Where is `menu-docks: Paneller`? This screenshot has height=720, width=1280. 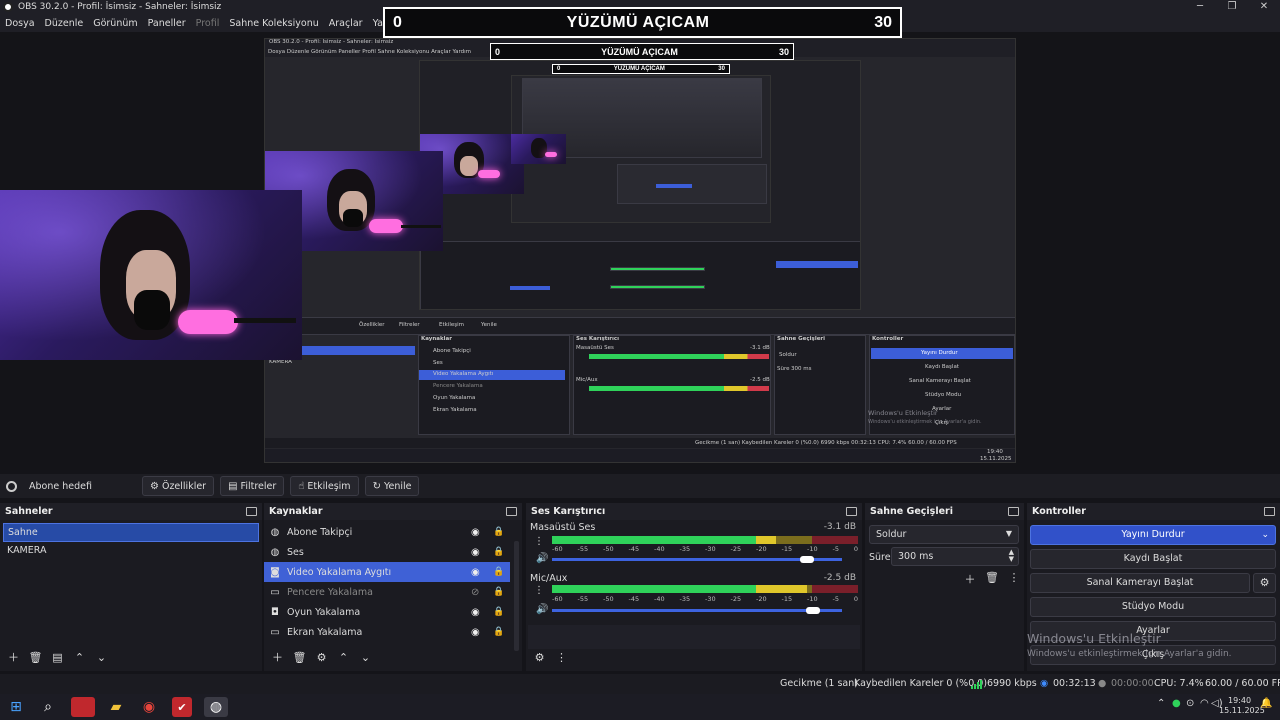
menu-docks: Paneller is located at coordinates (167, 23).